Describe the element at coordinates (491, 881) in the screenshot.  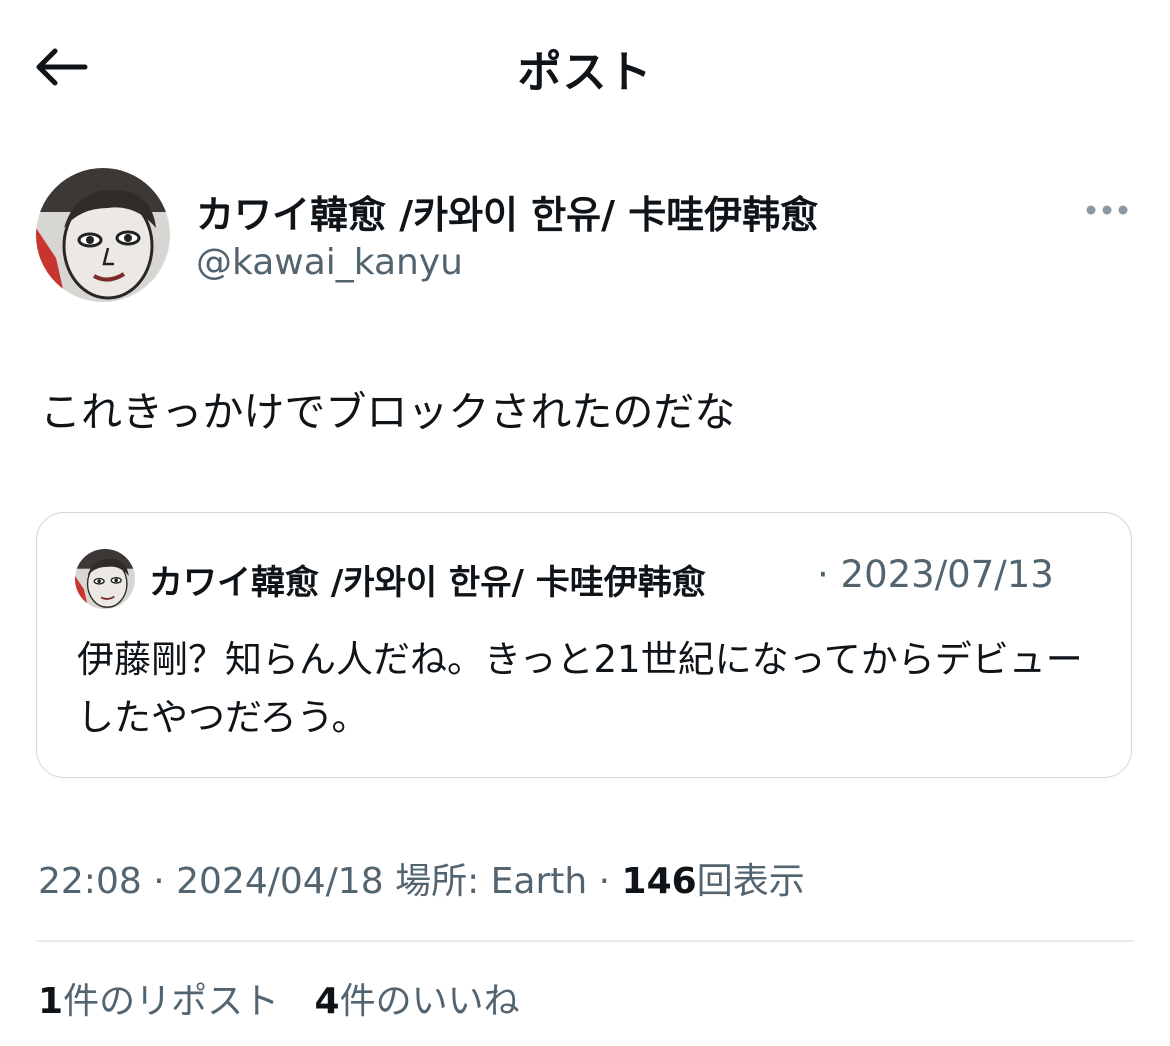
I see `post-location: 場所: Earth` at that location.